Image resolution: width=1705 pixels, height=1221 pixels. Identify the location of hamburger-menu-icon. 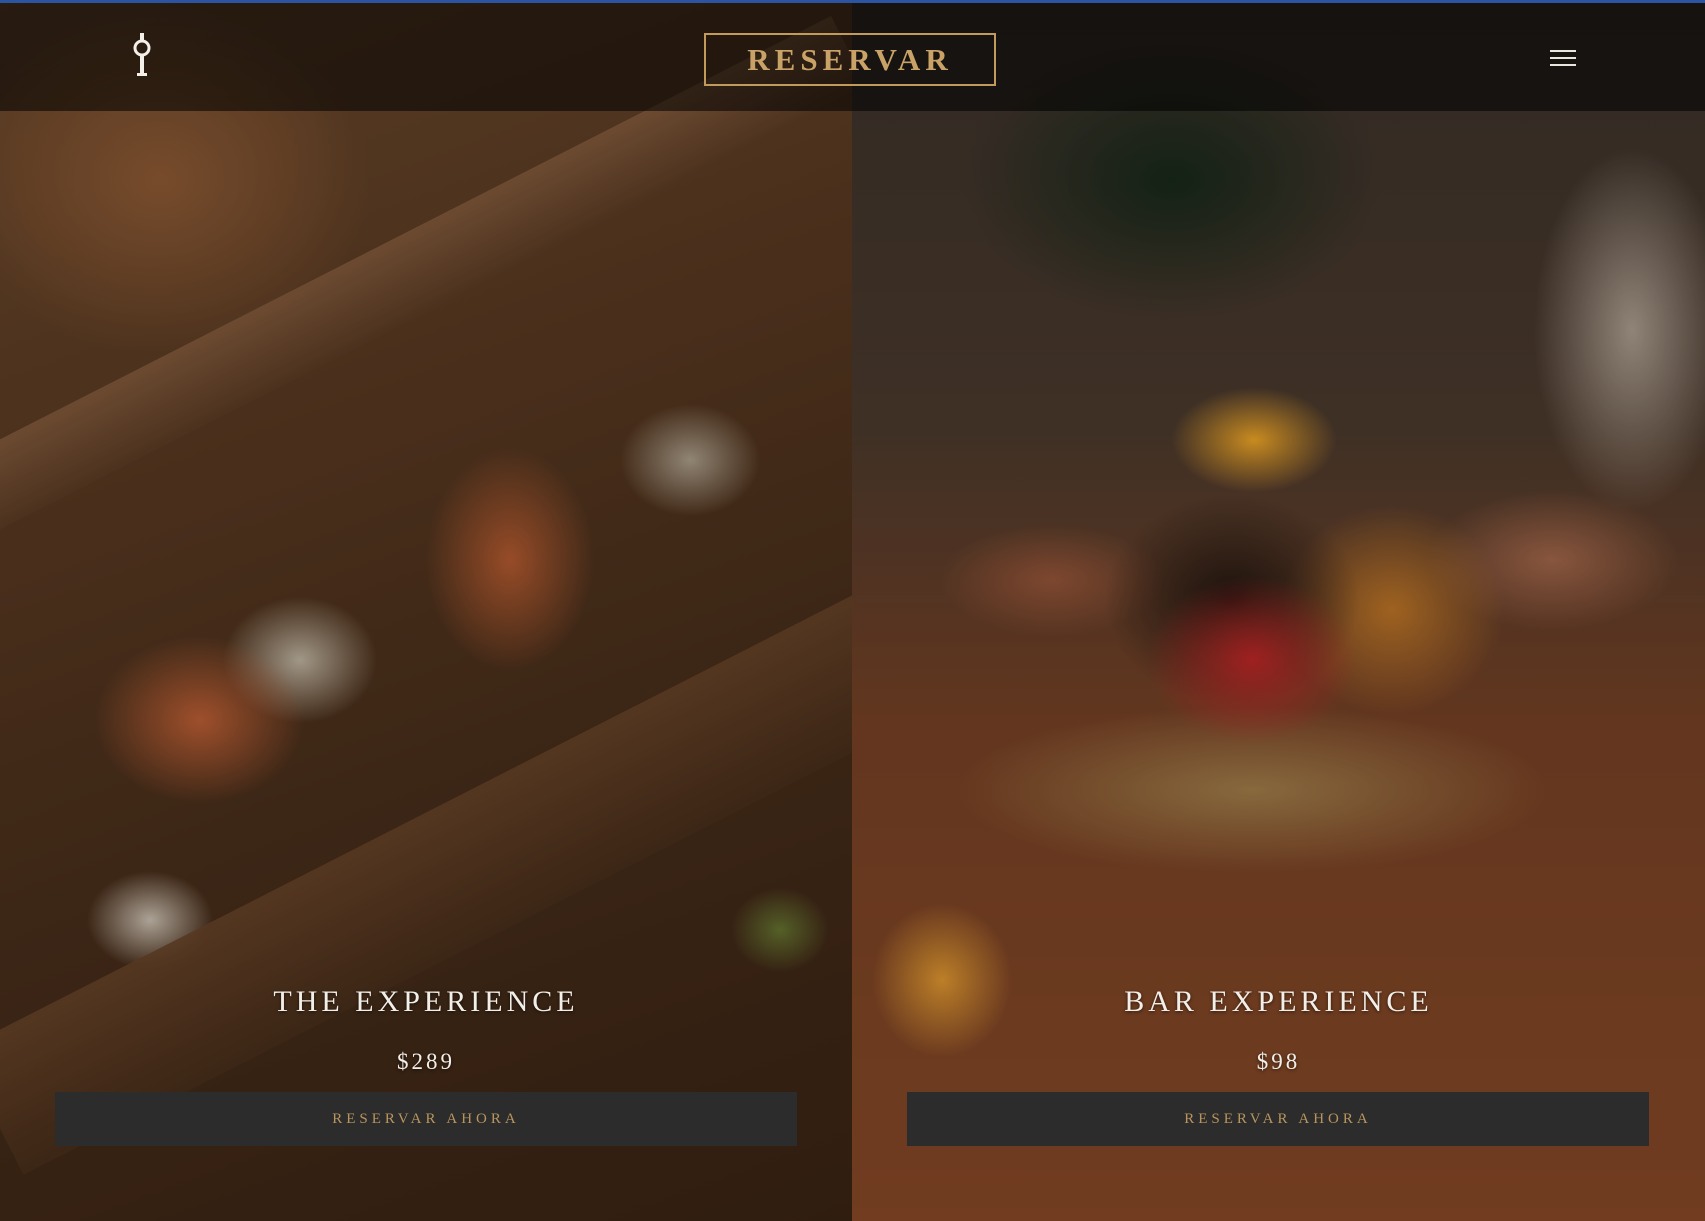
(1563, 60).